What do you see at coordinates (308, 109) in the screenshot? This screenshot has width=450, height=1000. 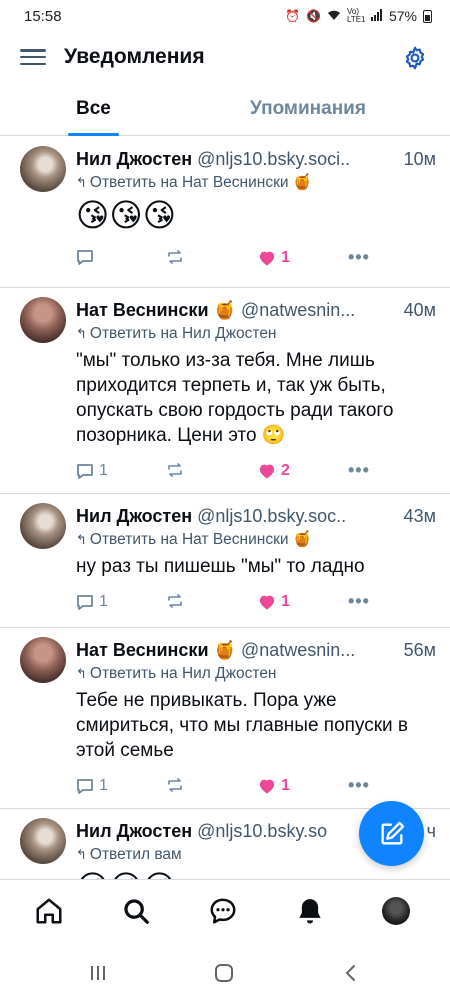 I see `tab-mentions: Упоминания` at bounding box center [308, 109].